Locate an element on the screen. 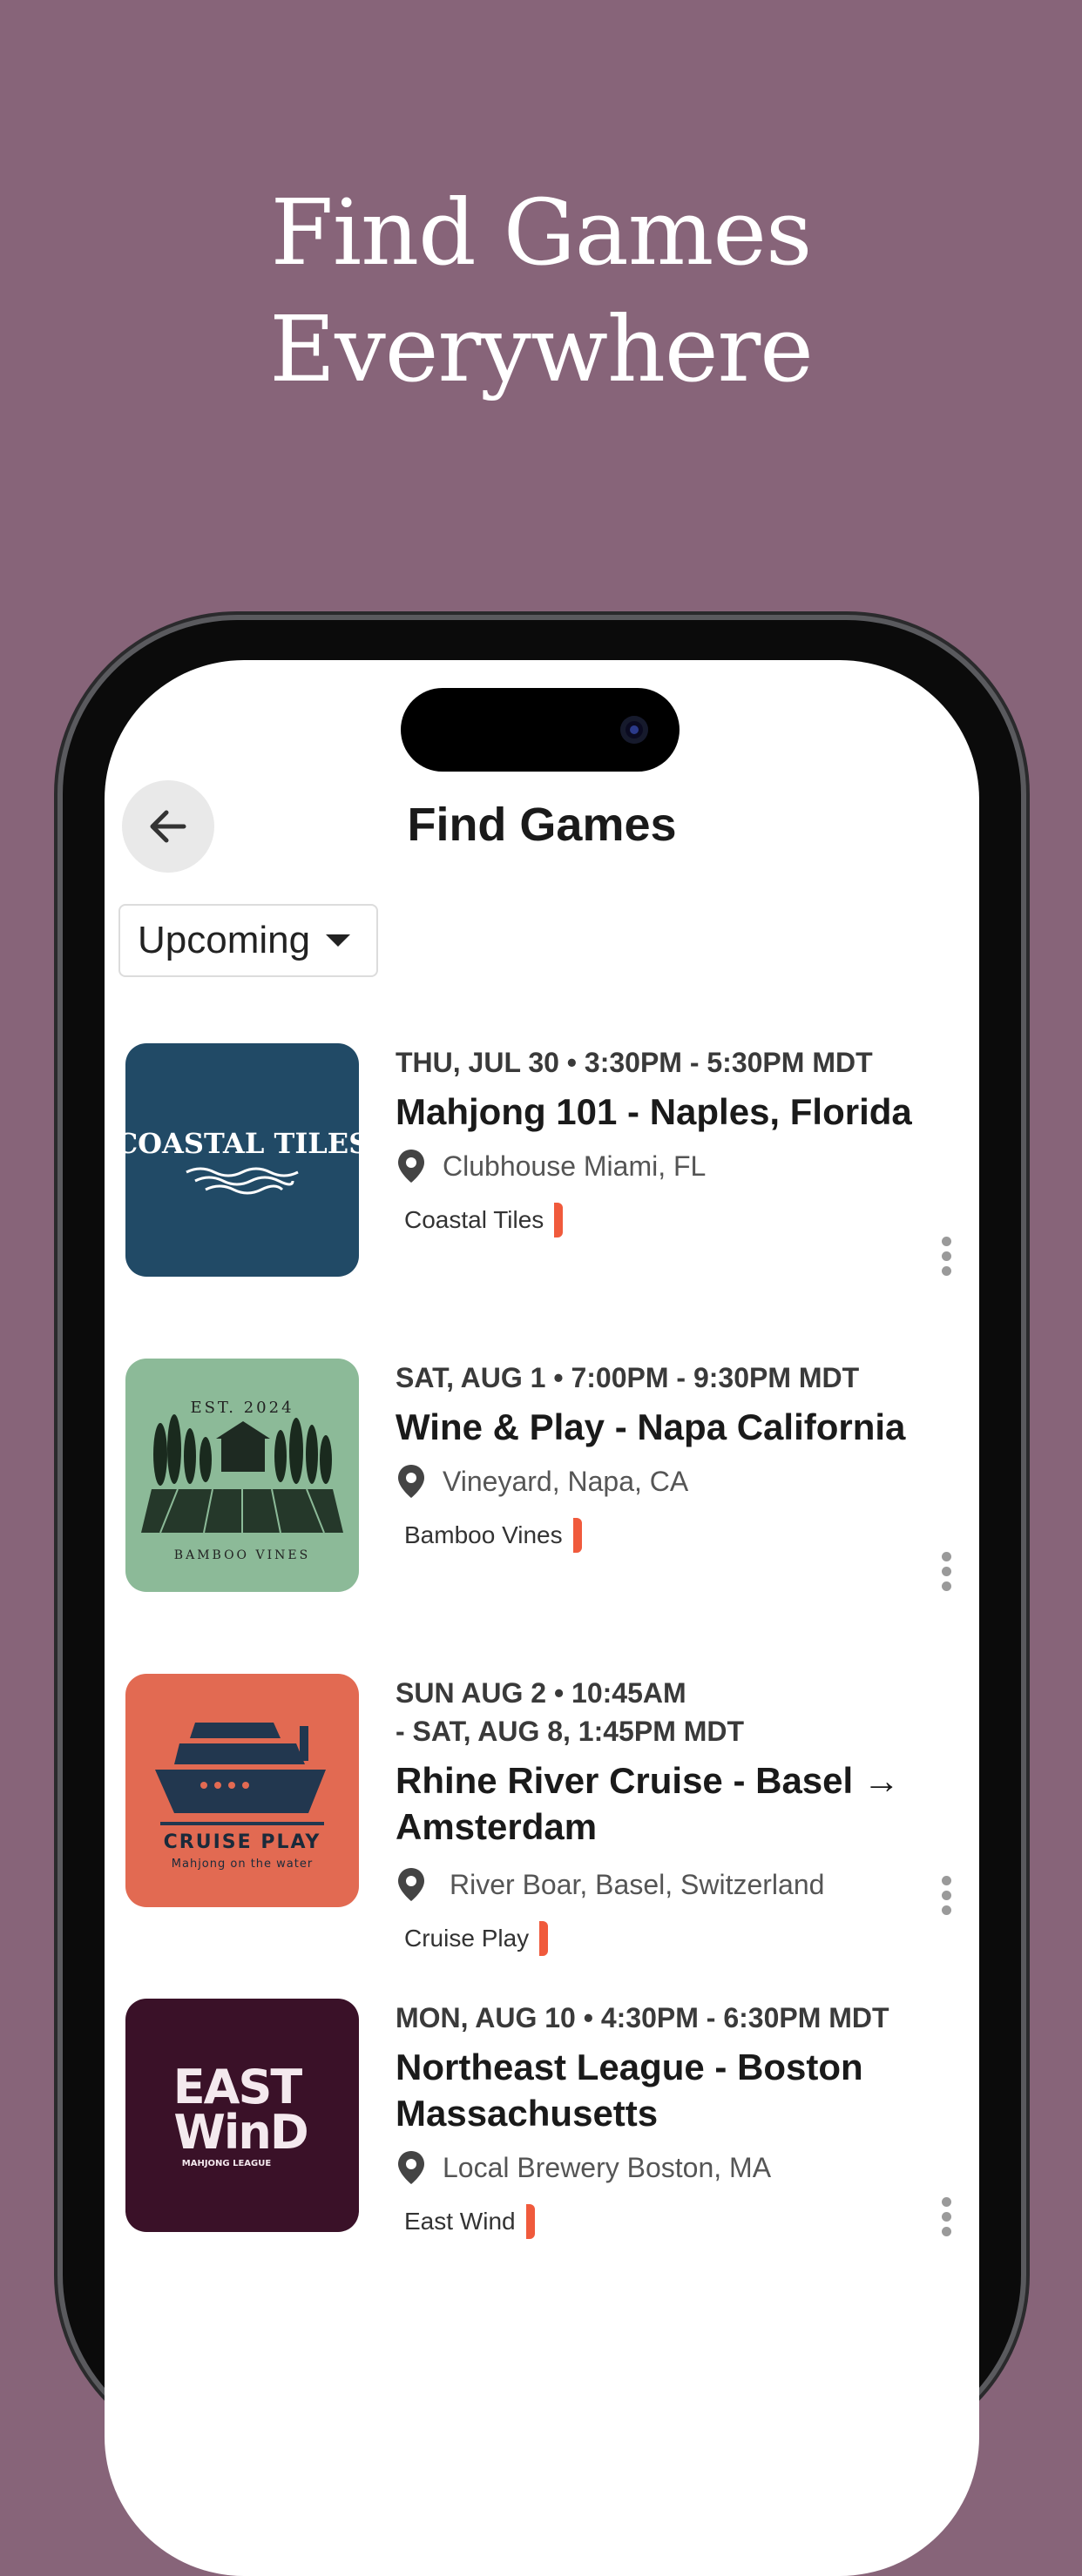 This screenshot has height=2576, width=1082. logo-subtext: MAHJONG LEAGUE is located at coordinates (227, 2163).